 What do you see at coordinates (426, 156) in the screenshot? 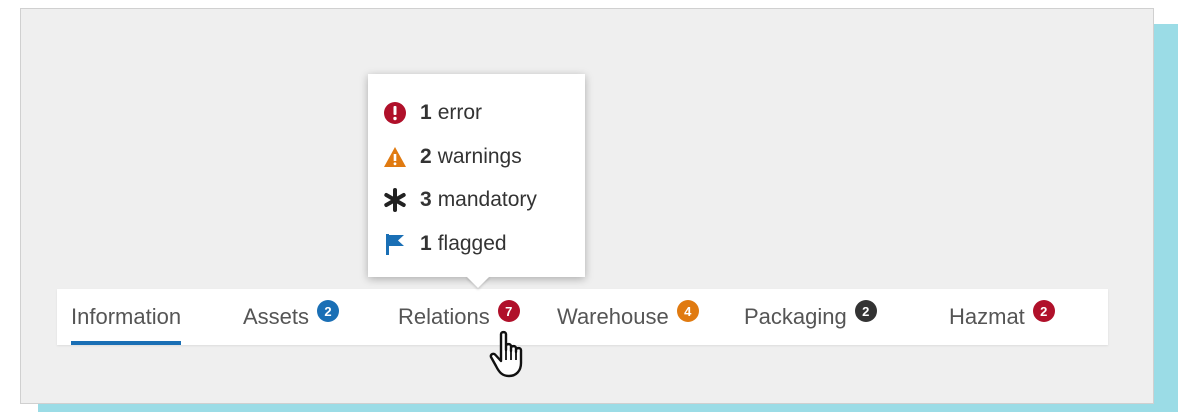
I see `tooltip-count: 2` at bounding box center [426, 156].